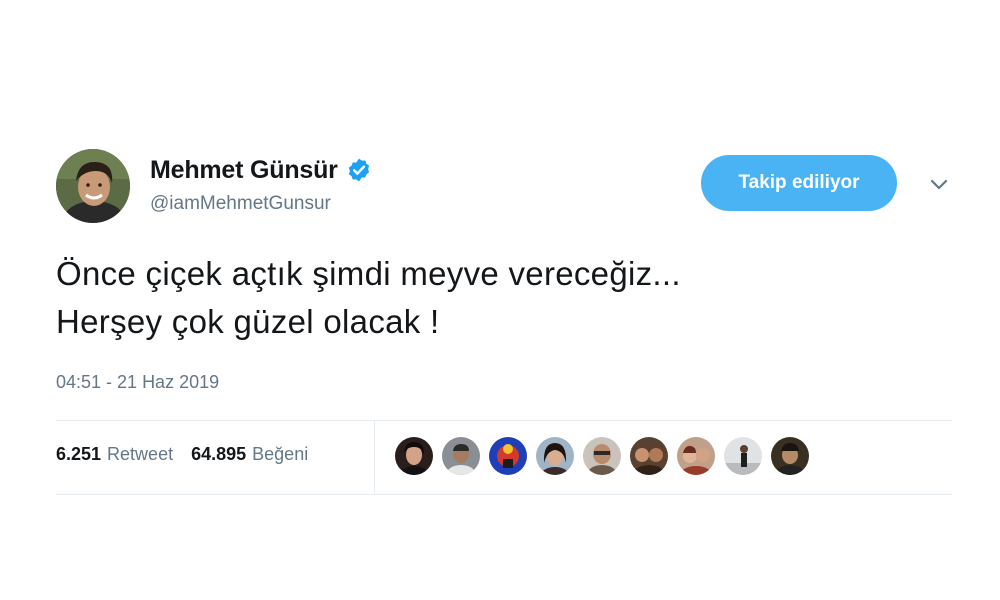  What do you see at coordinates (280, 454) in the screenshot?
I see `like-label: Beğeni` at bounding box center [280, 454].